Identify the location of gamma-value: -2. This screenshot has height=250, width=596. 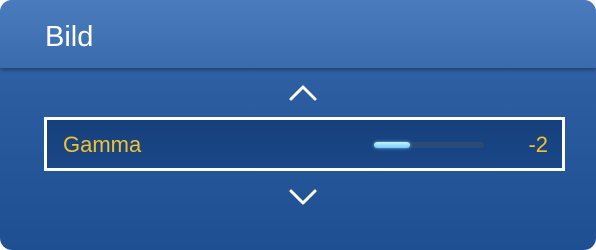
(538, 144).